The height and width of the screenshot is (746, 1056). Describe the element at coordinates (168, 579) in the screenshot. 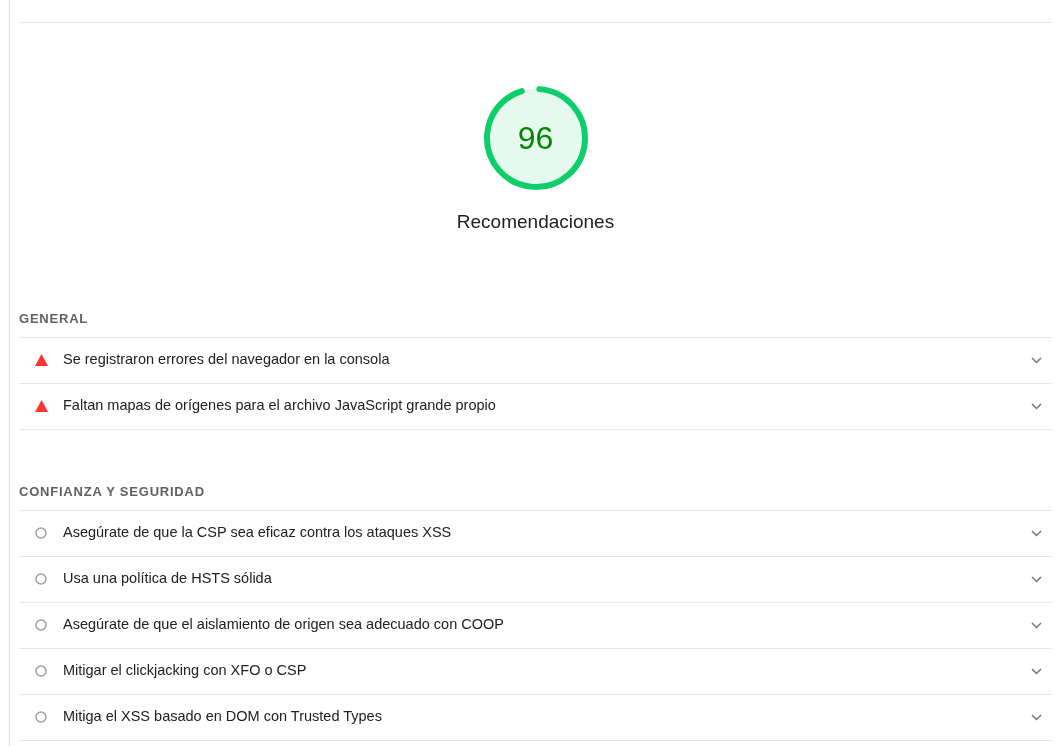

I see `audit-title: Usa una política de HSTS sólida` at that location.